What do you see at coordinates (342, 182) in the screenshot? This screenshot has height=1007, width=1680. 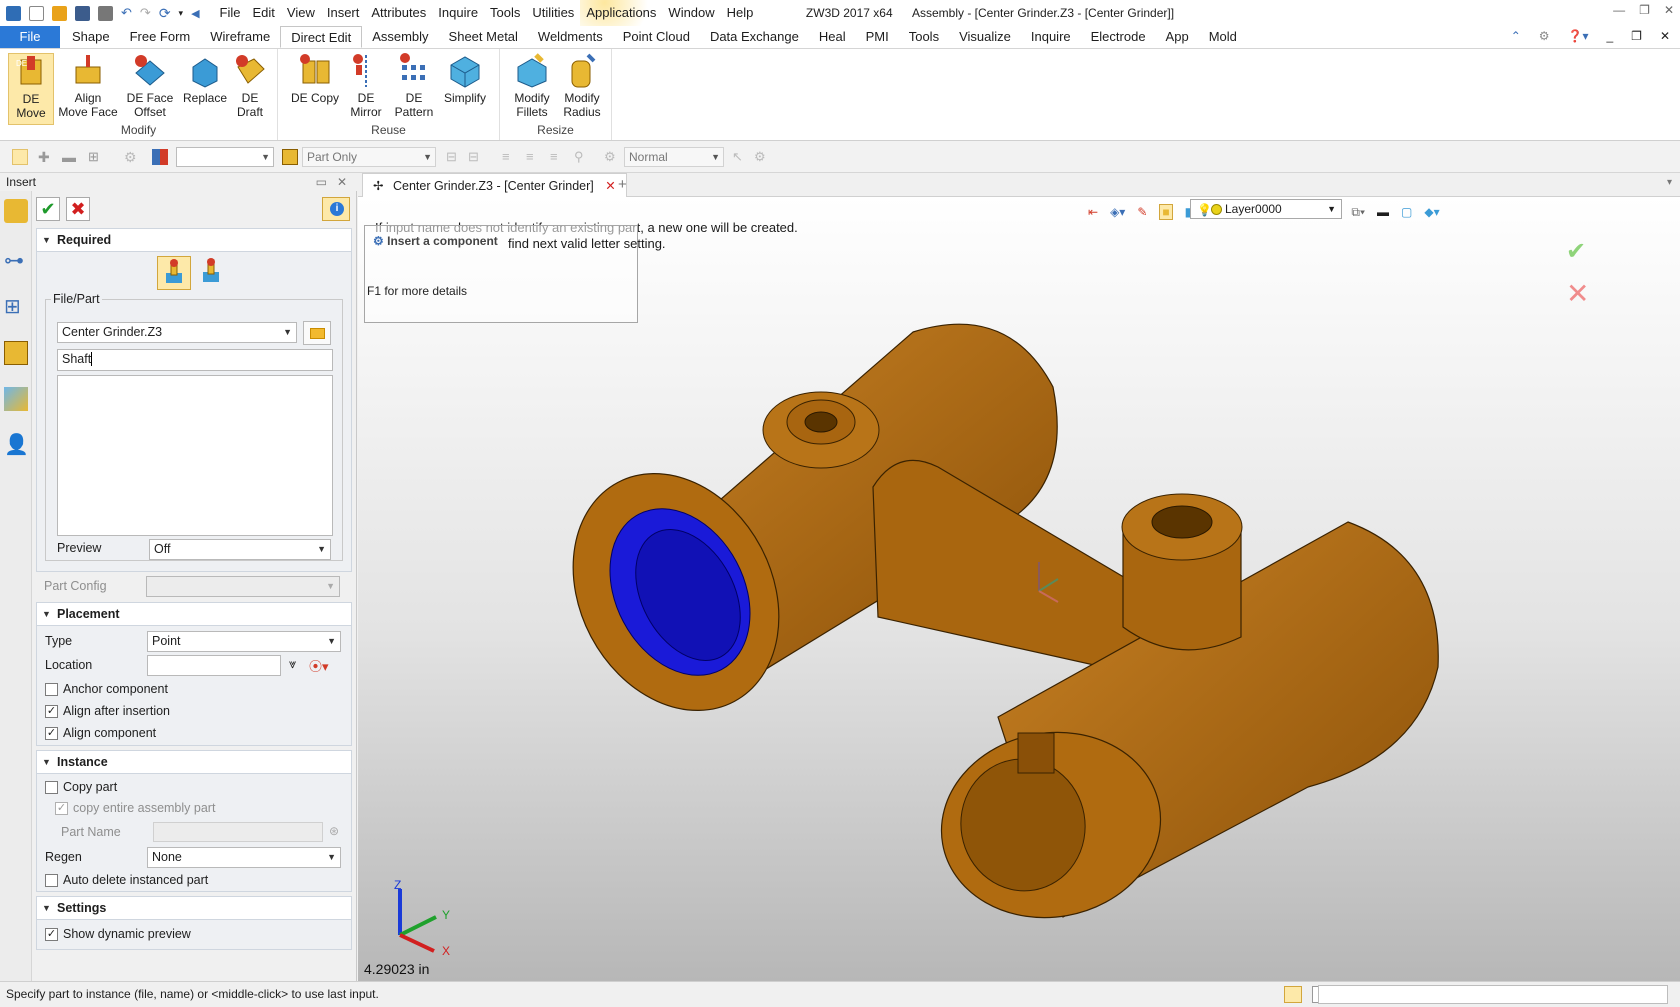 I see `panel-close-icon: ✕` at bounding box center [342, 182].